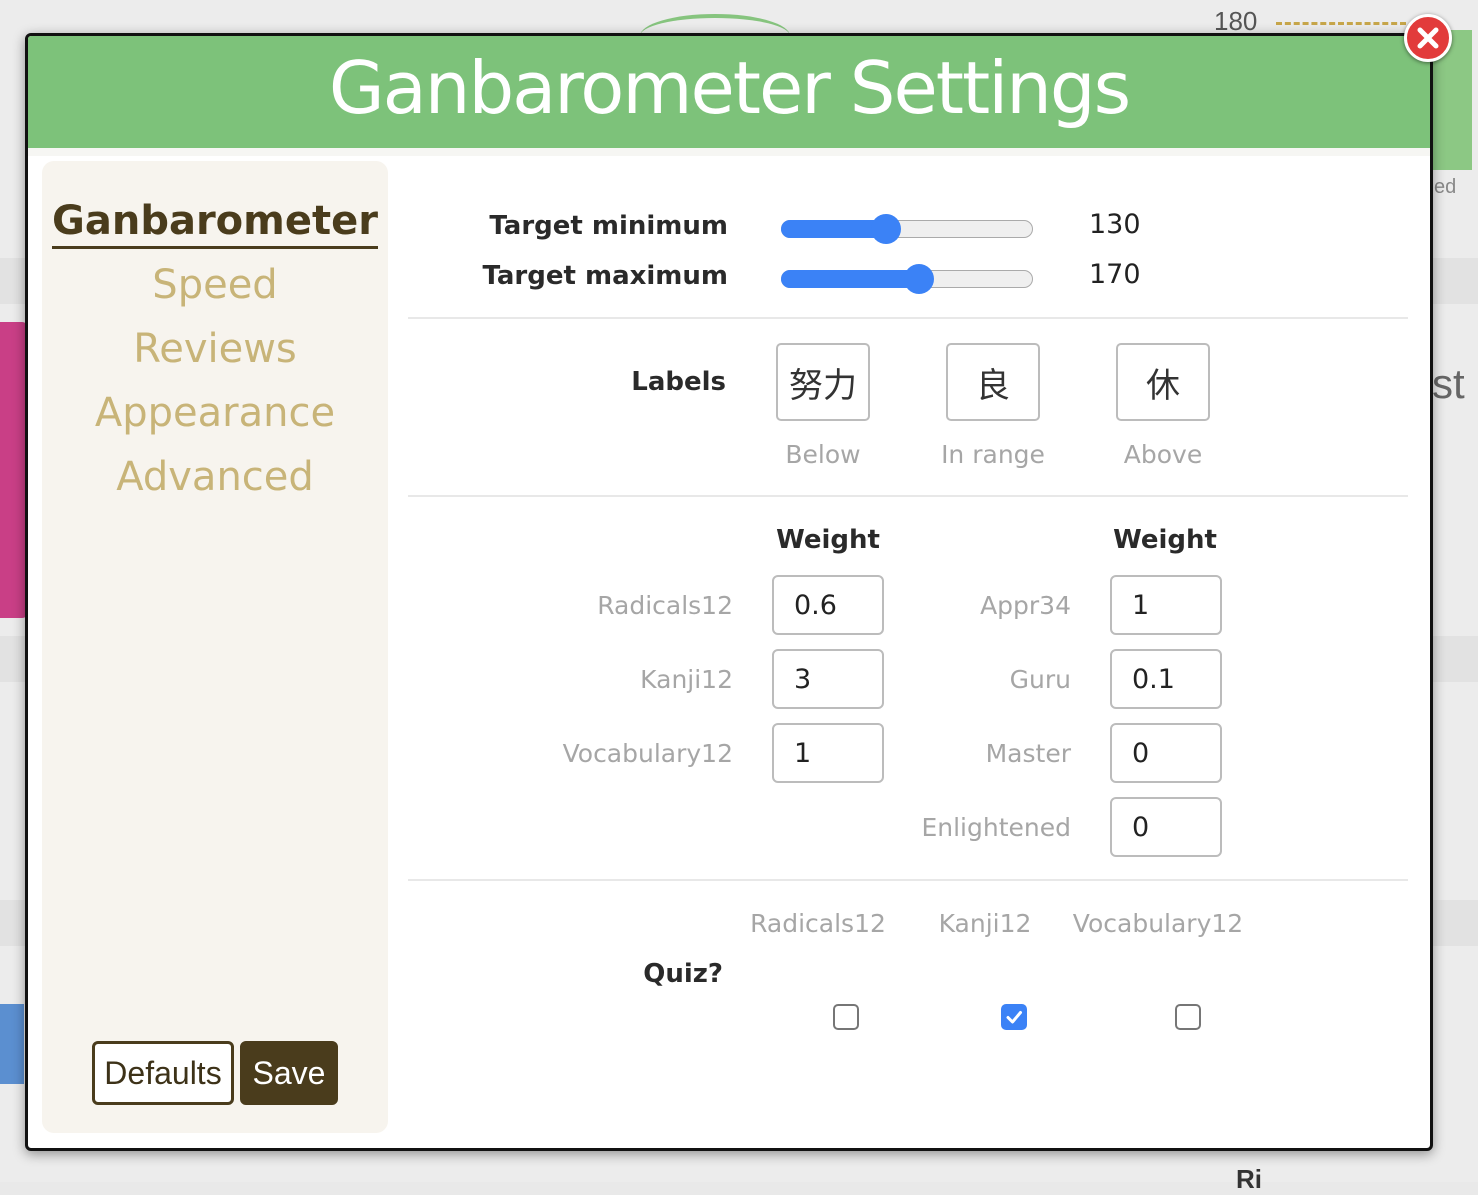 The width and height of the screenshot is (1478, 1195). Describe the element at coordinates (289, 1073) in the screenshot. I see `save-button: Save` at that location.